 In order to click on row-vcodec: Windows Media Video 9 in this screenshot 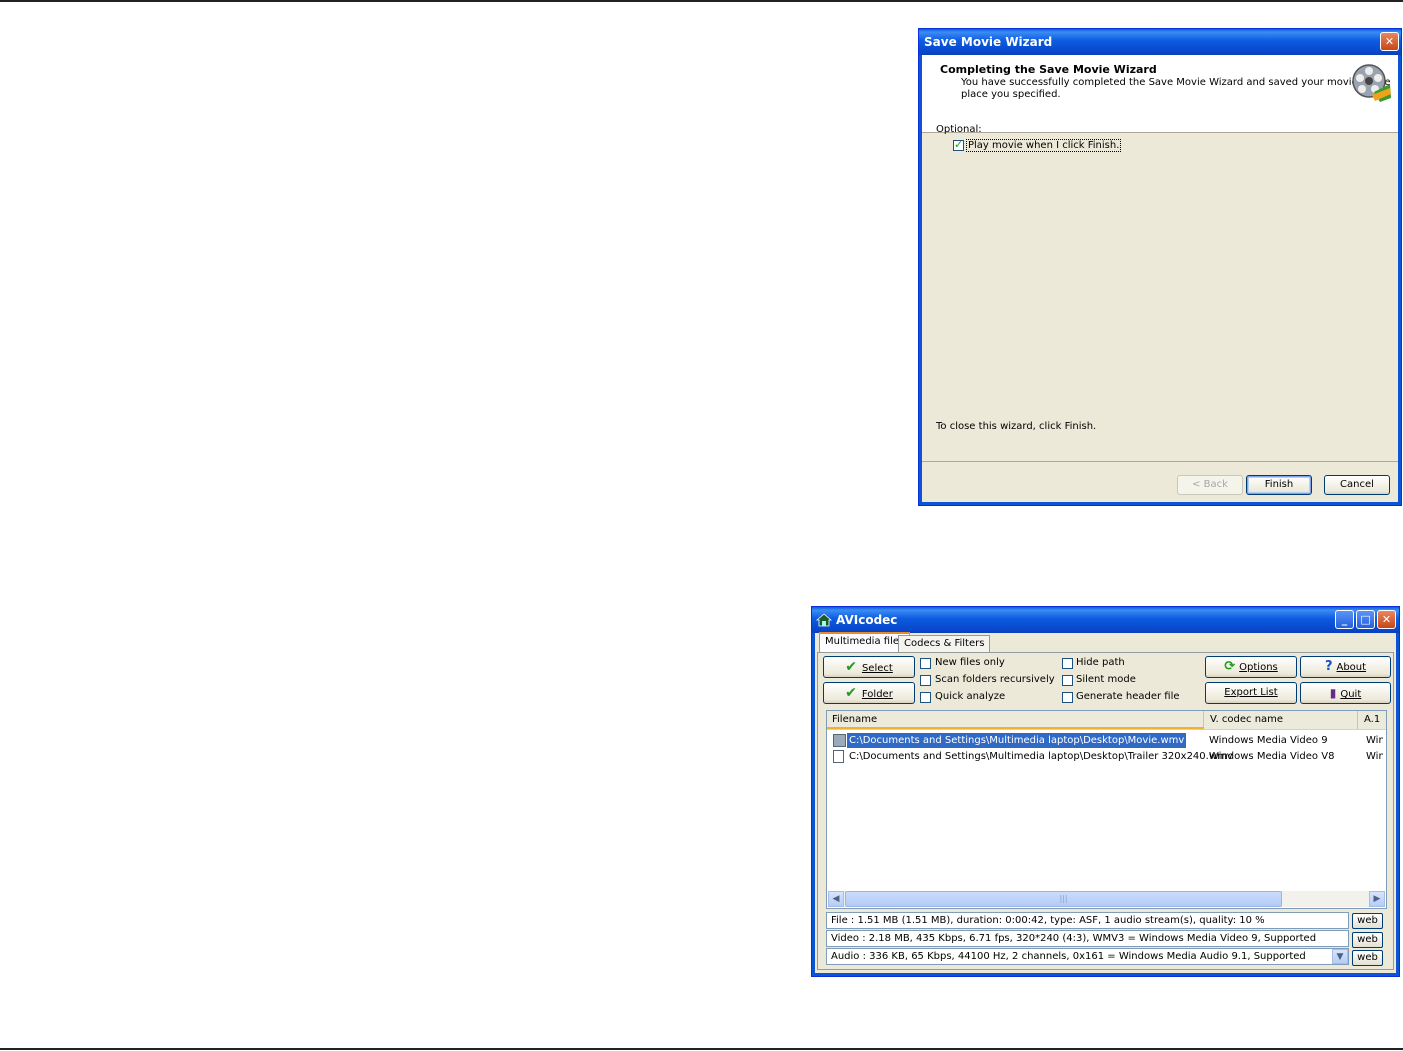, I will do `click(1268, 740)`.